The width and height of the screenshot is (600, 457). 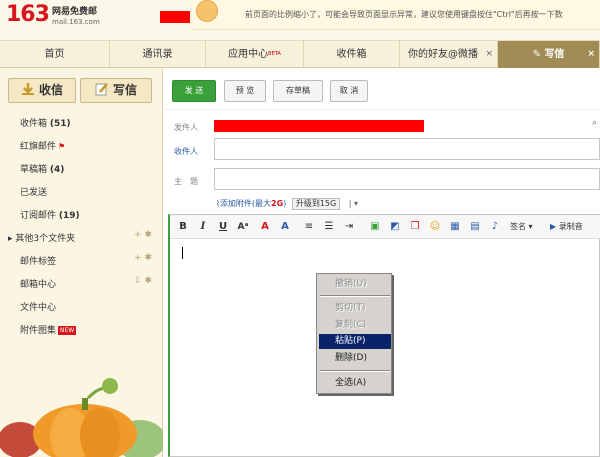 I want to click on tab-contacts: 通讯录, so click(x=158, y=54).